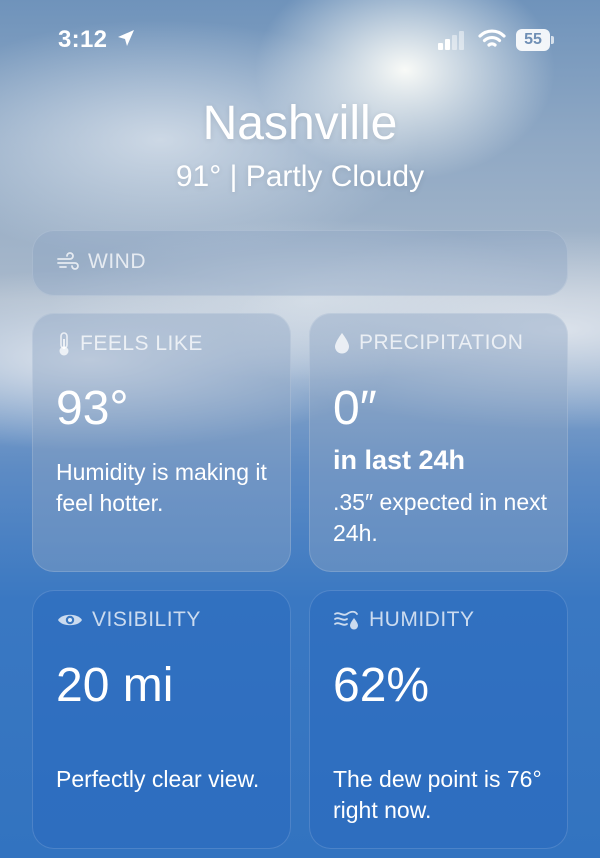  What do you see at coordinates (451, 40) in the screenshot?
I see `cellular-signal-icon` at bounding box center [451, 40].